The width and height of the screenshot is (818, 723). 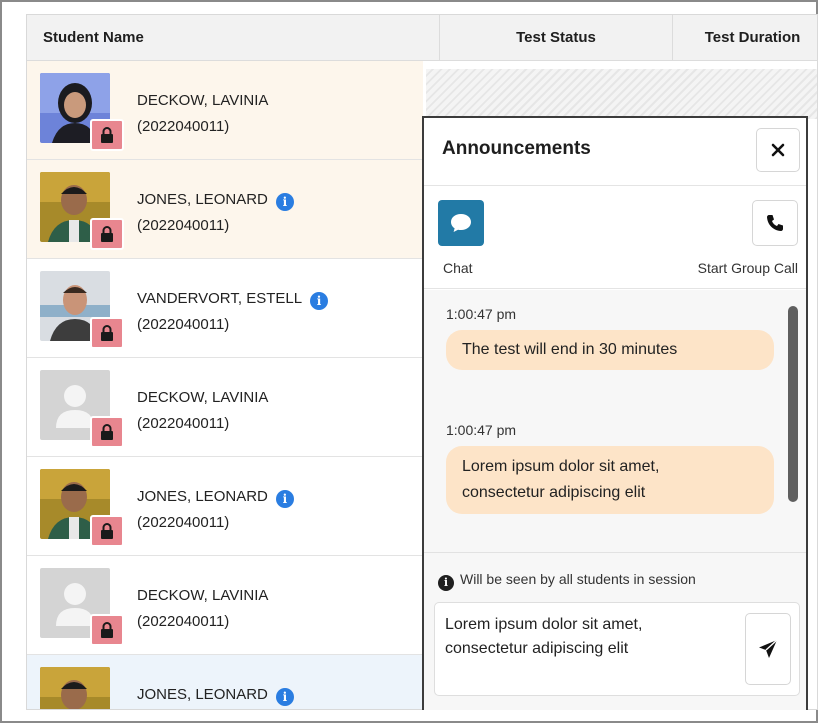 What do you see at coordinates (615, 237) in the screenshot?
I see `panel-tools: Chat Start Group Call` at bounding box center [615, 237].